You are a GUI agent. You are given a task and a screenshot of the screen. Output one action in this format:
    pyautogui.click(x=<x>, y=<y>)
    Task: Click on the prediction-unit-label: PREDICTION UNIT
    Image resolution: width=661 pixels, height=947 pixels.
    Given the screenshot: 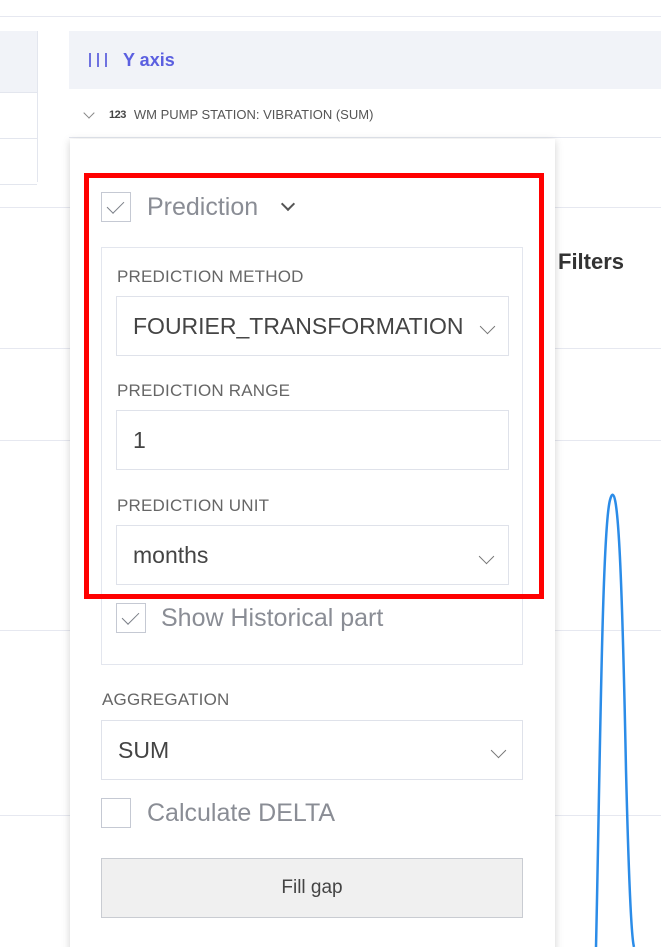 What is the action you would take?
    pyautogui.click(x=193, y=505)
    